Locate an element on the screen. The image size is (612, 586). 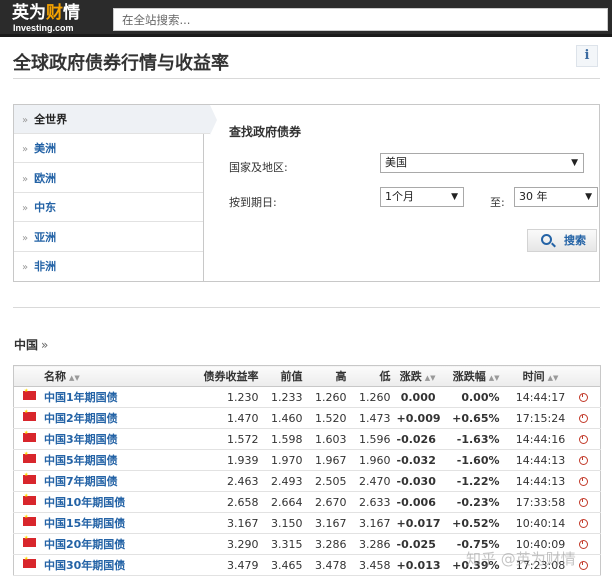
maturity-from-select: 1个月 ▼ is located at coordinates (422, 197).